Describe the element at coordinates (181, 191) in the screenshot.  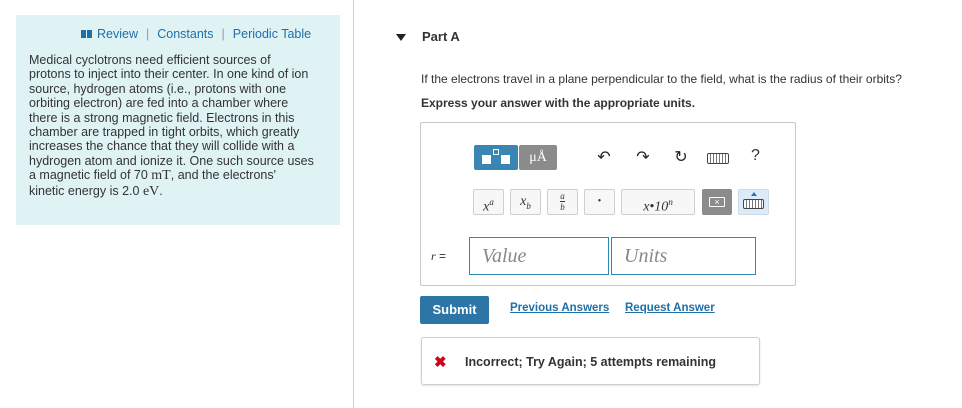
I see `problem-line: kinetic energy is 2.0 eV.` at that location.